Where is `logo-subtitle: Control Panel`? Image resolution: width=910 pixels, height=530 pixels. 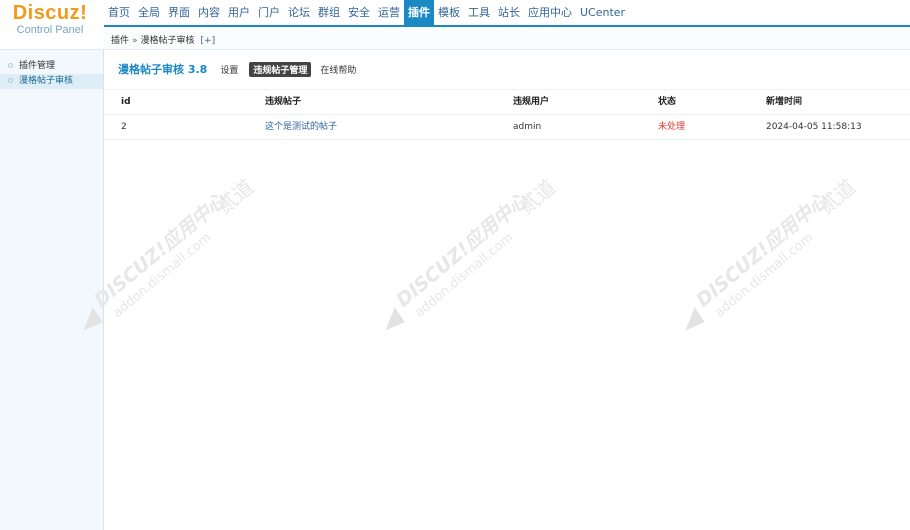 logo-subtitle: Control Panel is located at coordinates (50, 30).